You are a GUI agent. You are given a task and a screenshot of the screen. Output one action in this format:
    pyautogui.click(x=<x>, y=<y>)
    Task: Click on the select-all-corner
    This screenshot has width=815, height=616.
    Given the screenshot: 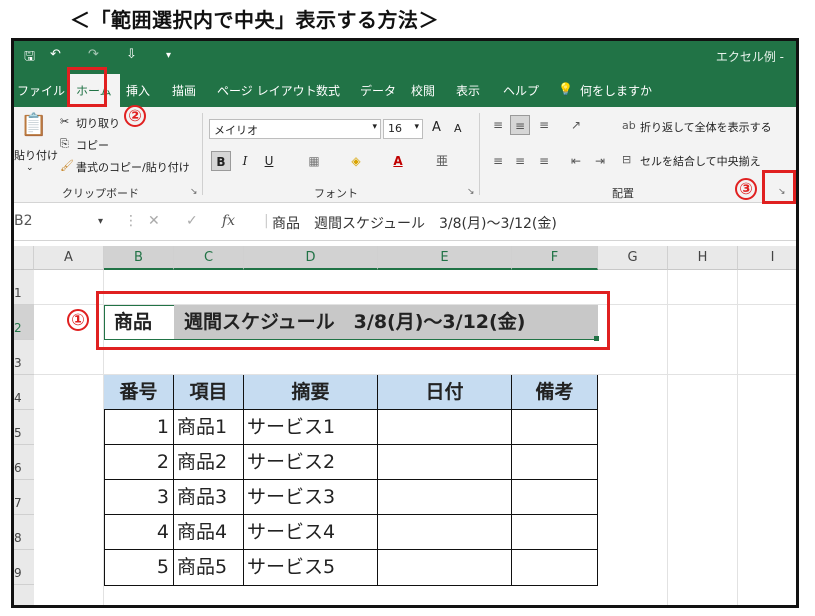 What is the action you would take?
    pyautogui.click(x=24, y=258)
    